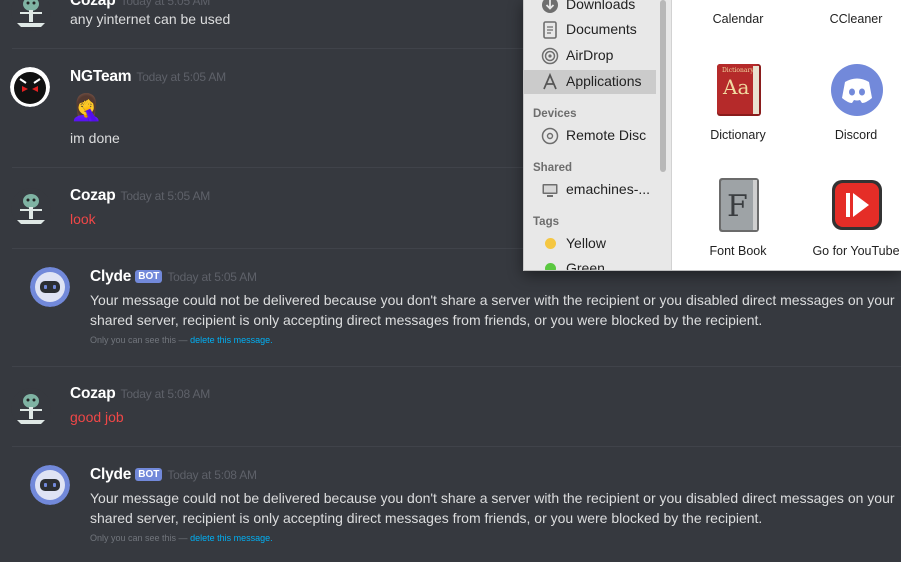 The image size is (901, 562). I want to click on app-label: Calendar, so click(738, 19).